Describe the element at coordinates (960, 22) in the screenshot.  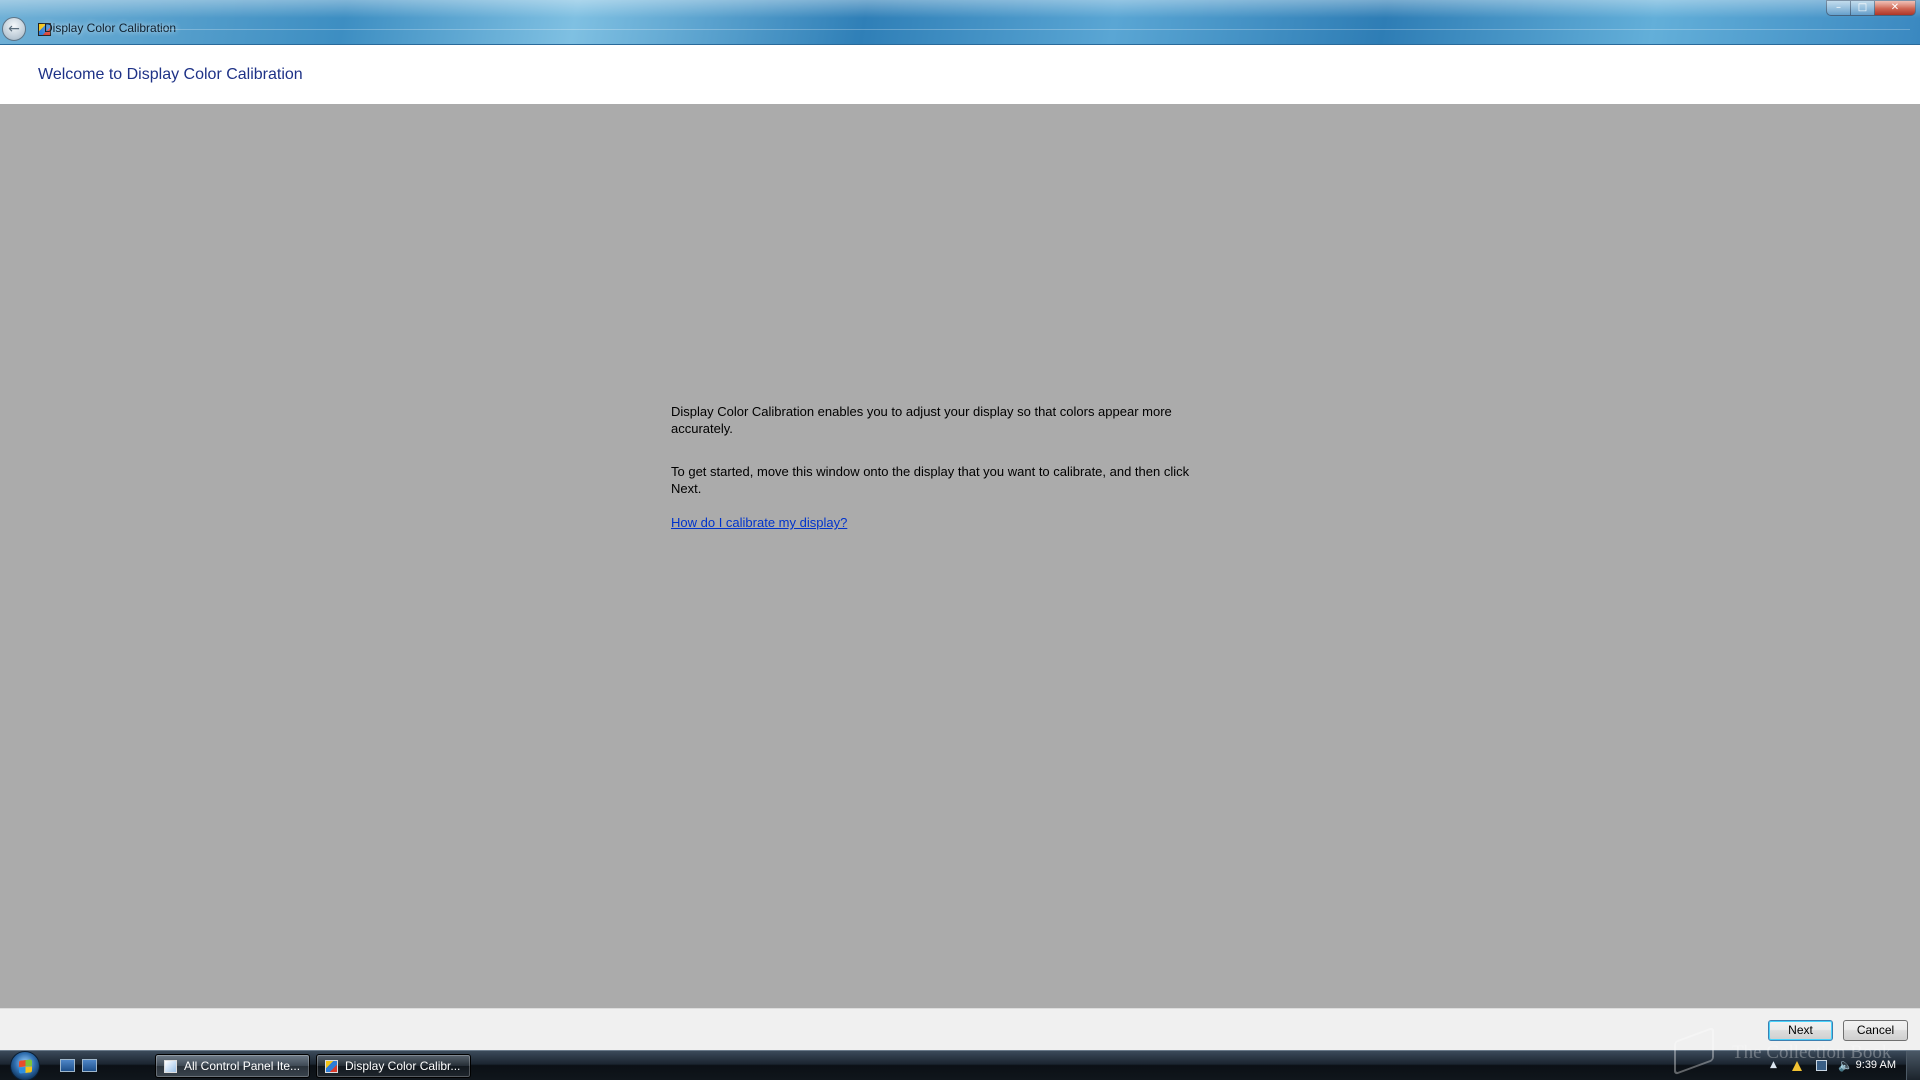
I see `title-bar: ← Display Color Calibration – □ ✕` at that location.